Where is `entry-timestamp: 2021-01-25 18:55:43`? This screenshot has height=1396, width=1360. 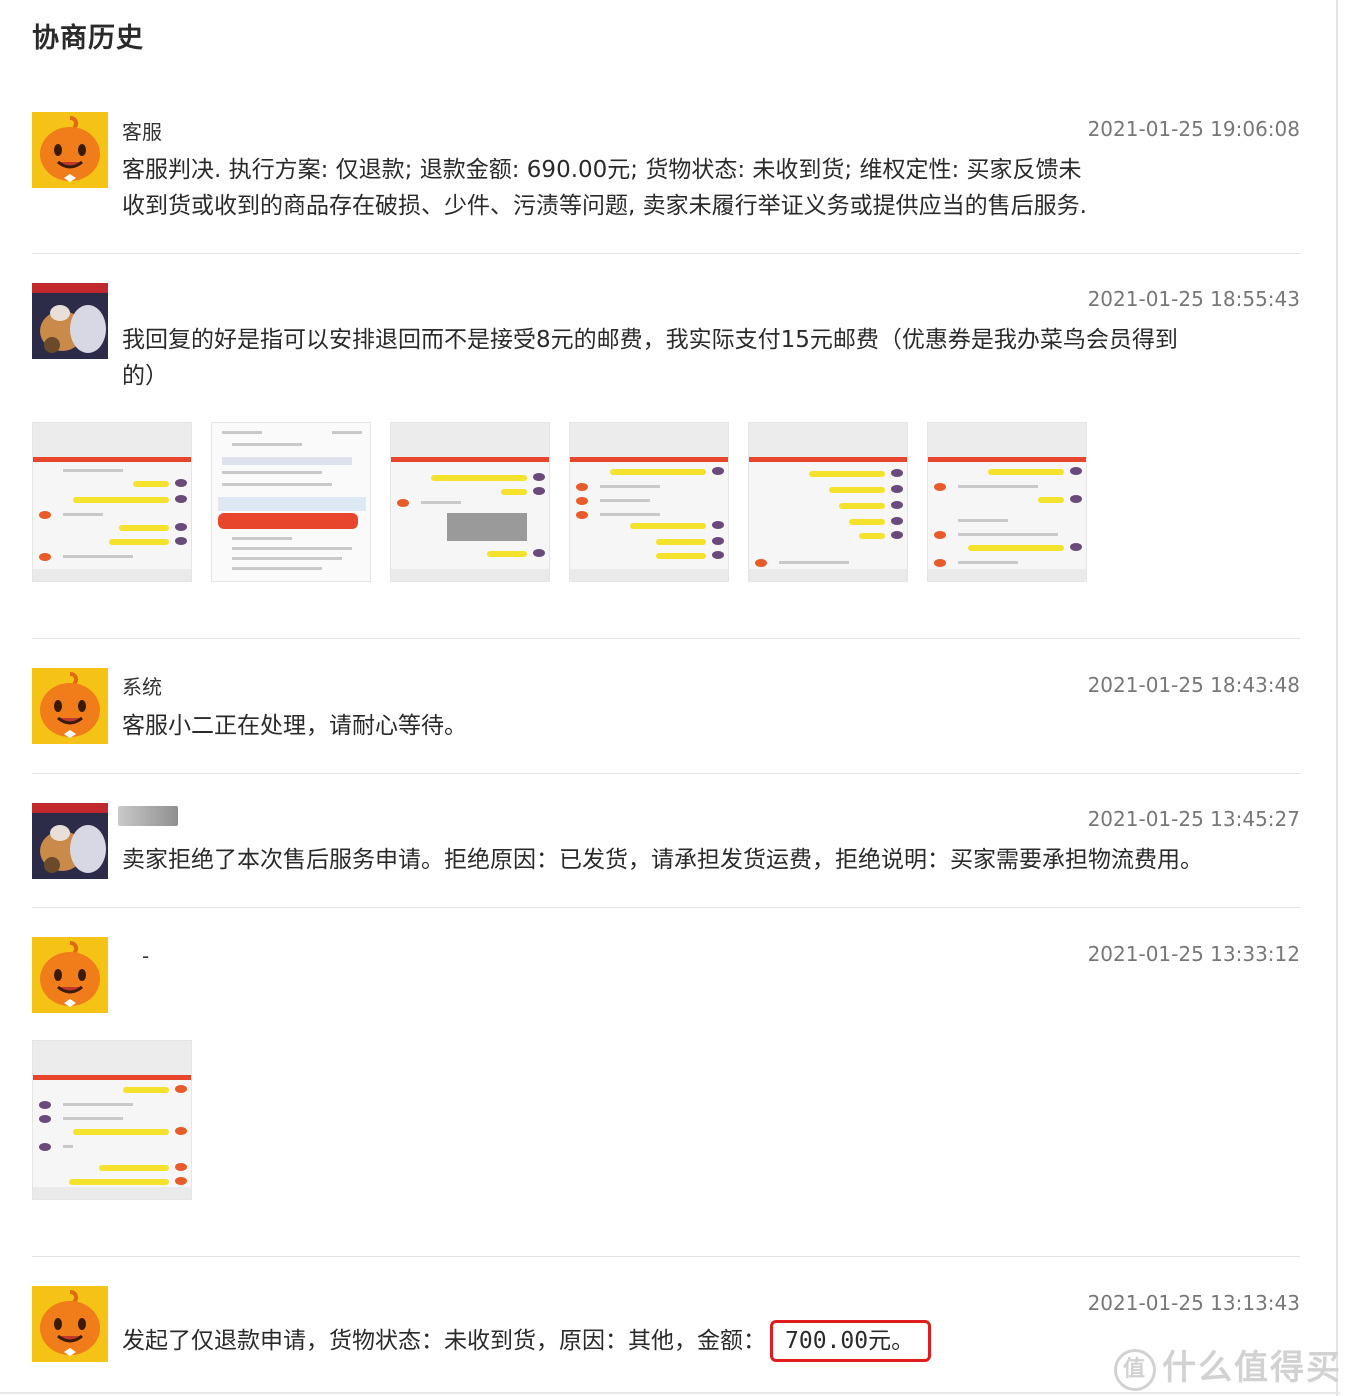 entry-timestamp: 2021-01-25 18:55:43 is located at coordinates (1193, 299).